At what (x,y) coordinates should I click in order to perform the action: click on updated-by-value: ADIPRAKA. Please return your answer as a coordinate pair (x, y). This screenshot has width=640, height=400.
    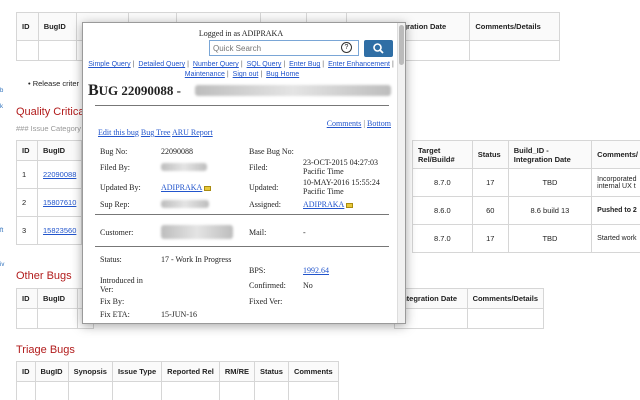
    Looking at the image, I should click on (186, 187).